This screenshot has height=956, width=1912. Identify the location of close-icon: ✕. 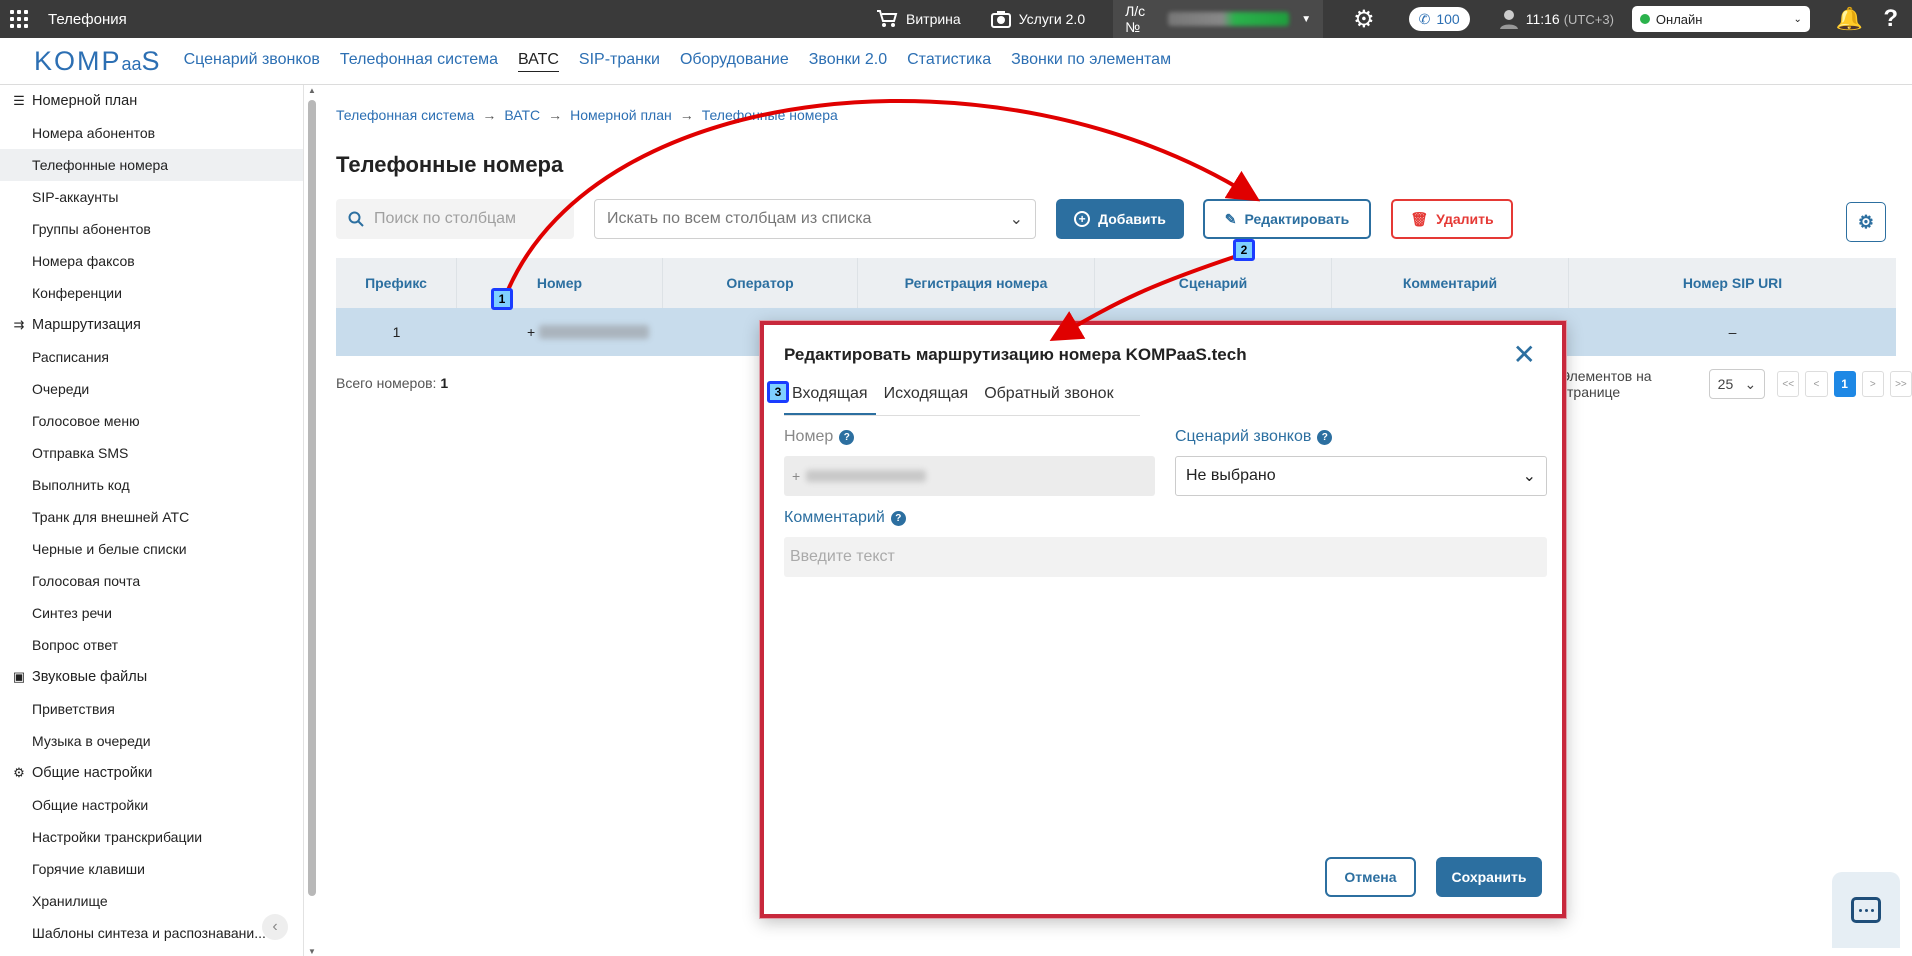
(1524, 355).